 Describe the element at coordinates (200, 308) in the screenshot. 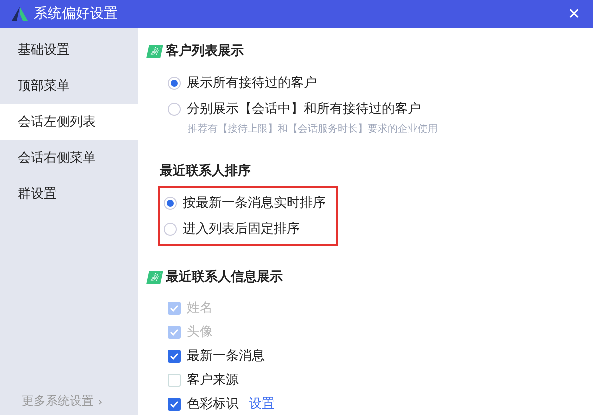

I see `option-label: 姓名` at that location.